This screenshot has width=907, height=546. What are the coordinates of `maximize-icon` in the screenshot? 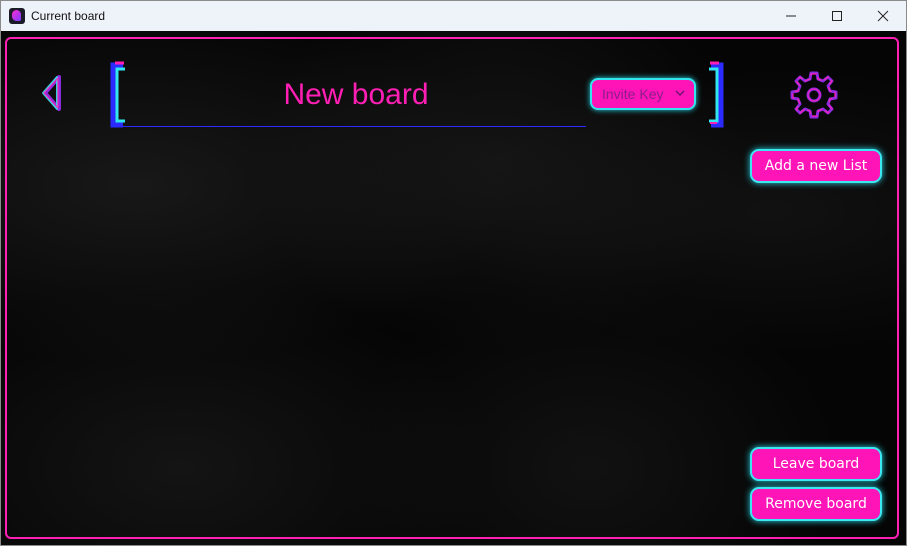 It's located at (837, 16).